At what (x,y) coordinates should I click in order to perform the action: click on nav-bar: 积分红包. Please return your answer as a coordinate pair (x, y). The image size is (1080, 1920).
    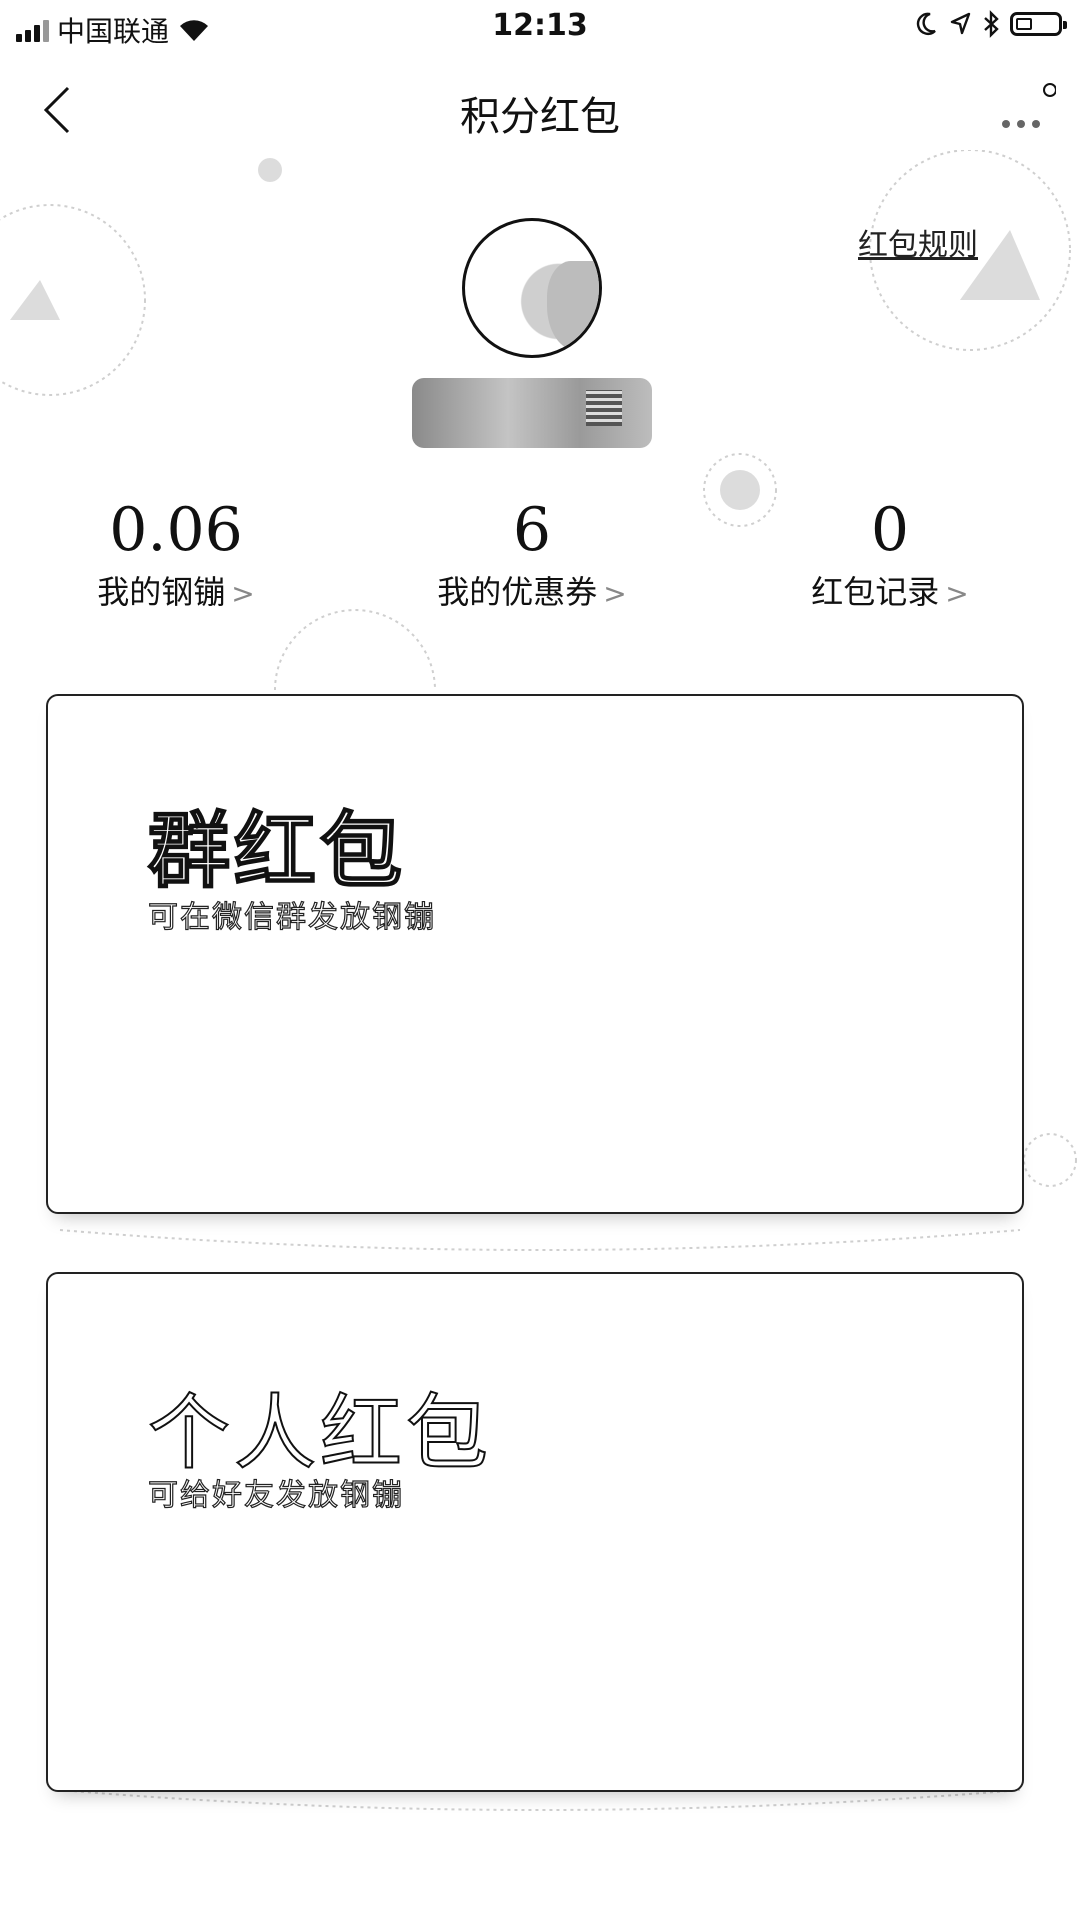
    Looking at the image, I should click on (540, 109).